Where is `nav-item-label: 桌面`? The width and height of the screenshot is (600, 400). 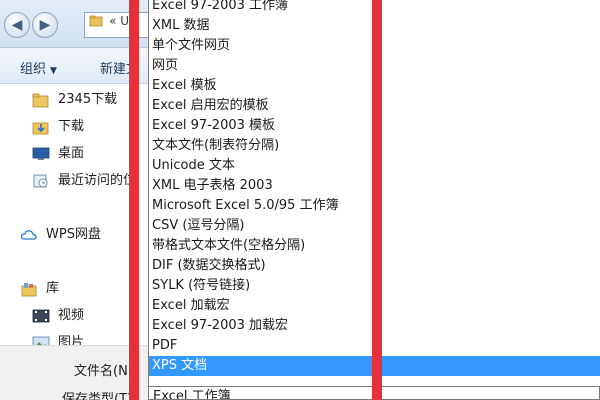
nav-item-label: 桌面 is located at coordinates (71, 153).